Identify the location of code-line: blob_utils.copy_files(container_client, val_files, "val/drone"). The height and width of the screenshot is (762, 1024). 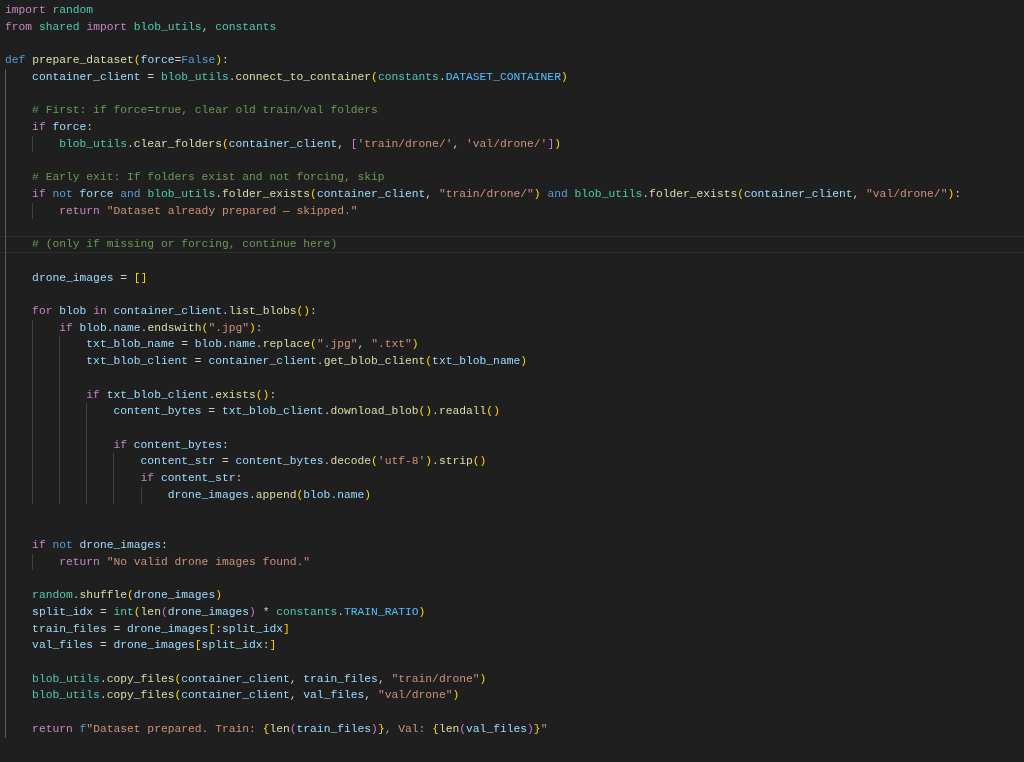
(246, 696).